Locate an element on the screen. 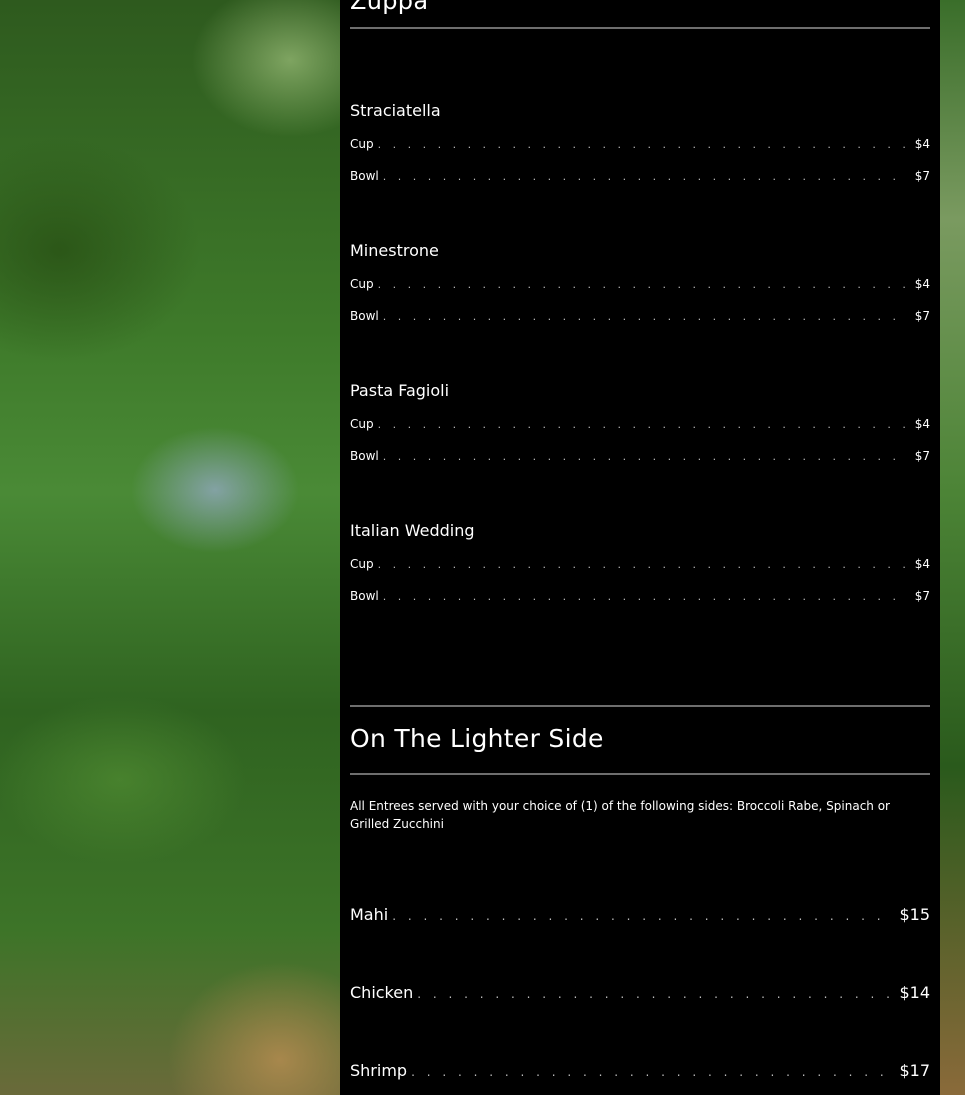  menu-item-name: Pasta Fagioli is located at coordinates (400, 390).